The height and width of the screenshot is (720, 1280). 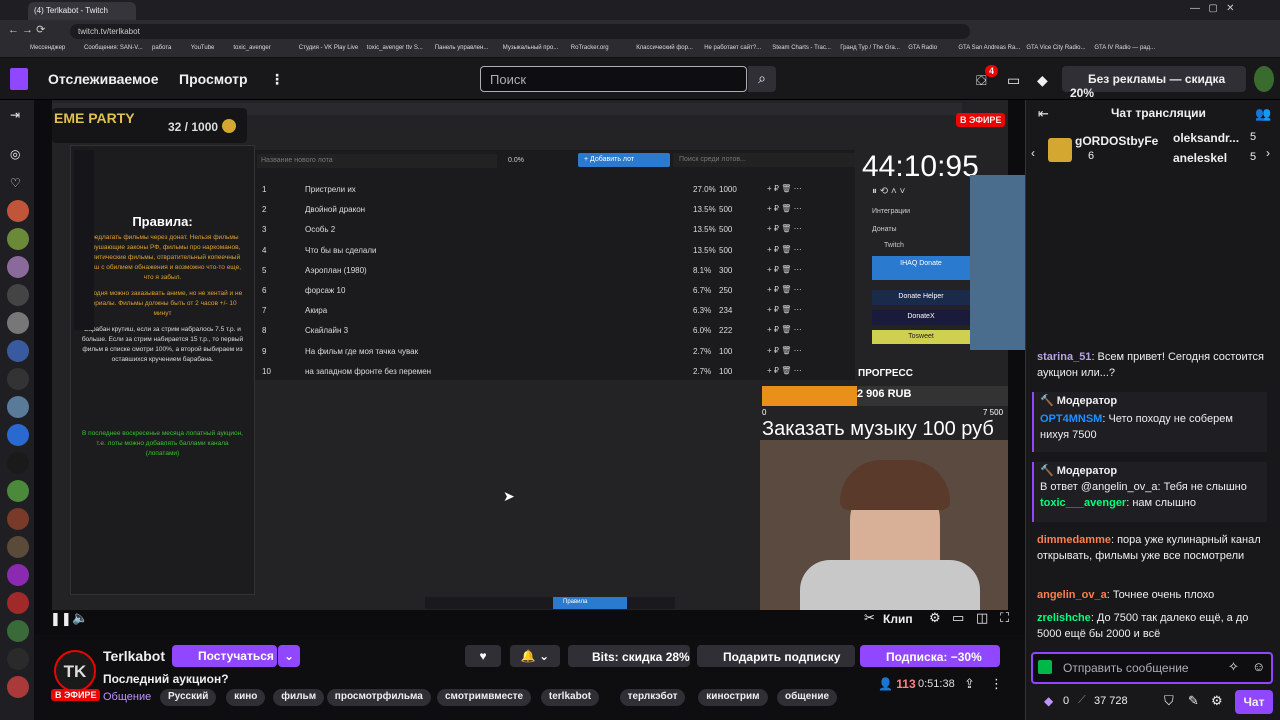 I want to click on heart-follow-icon: ♥, so click(x=483, y=656).